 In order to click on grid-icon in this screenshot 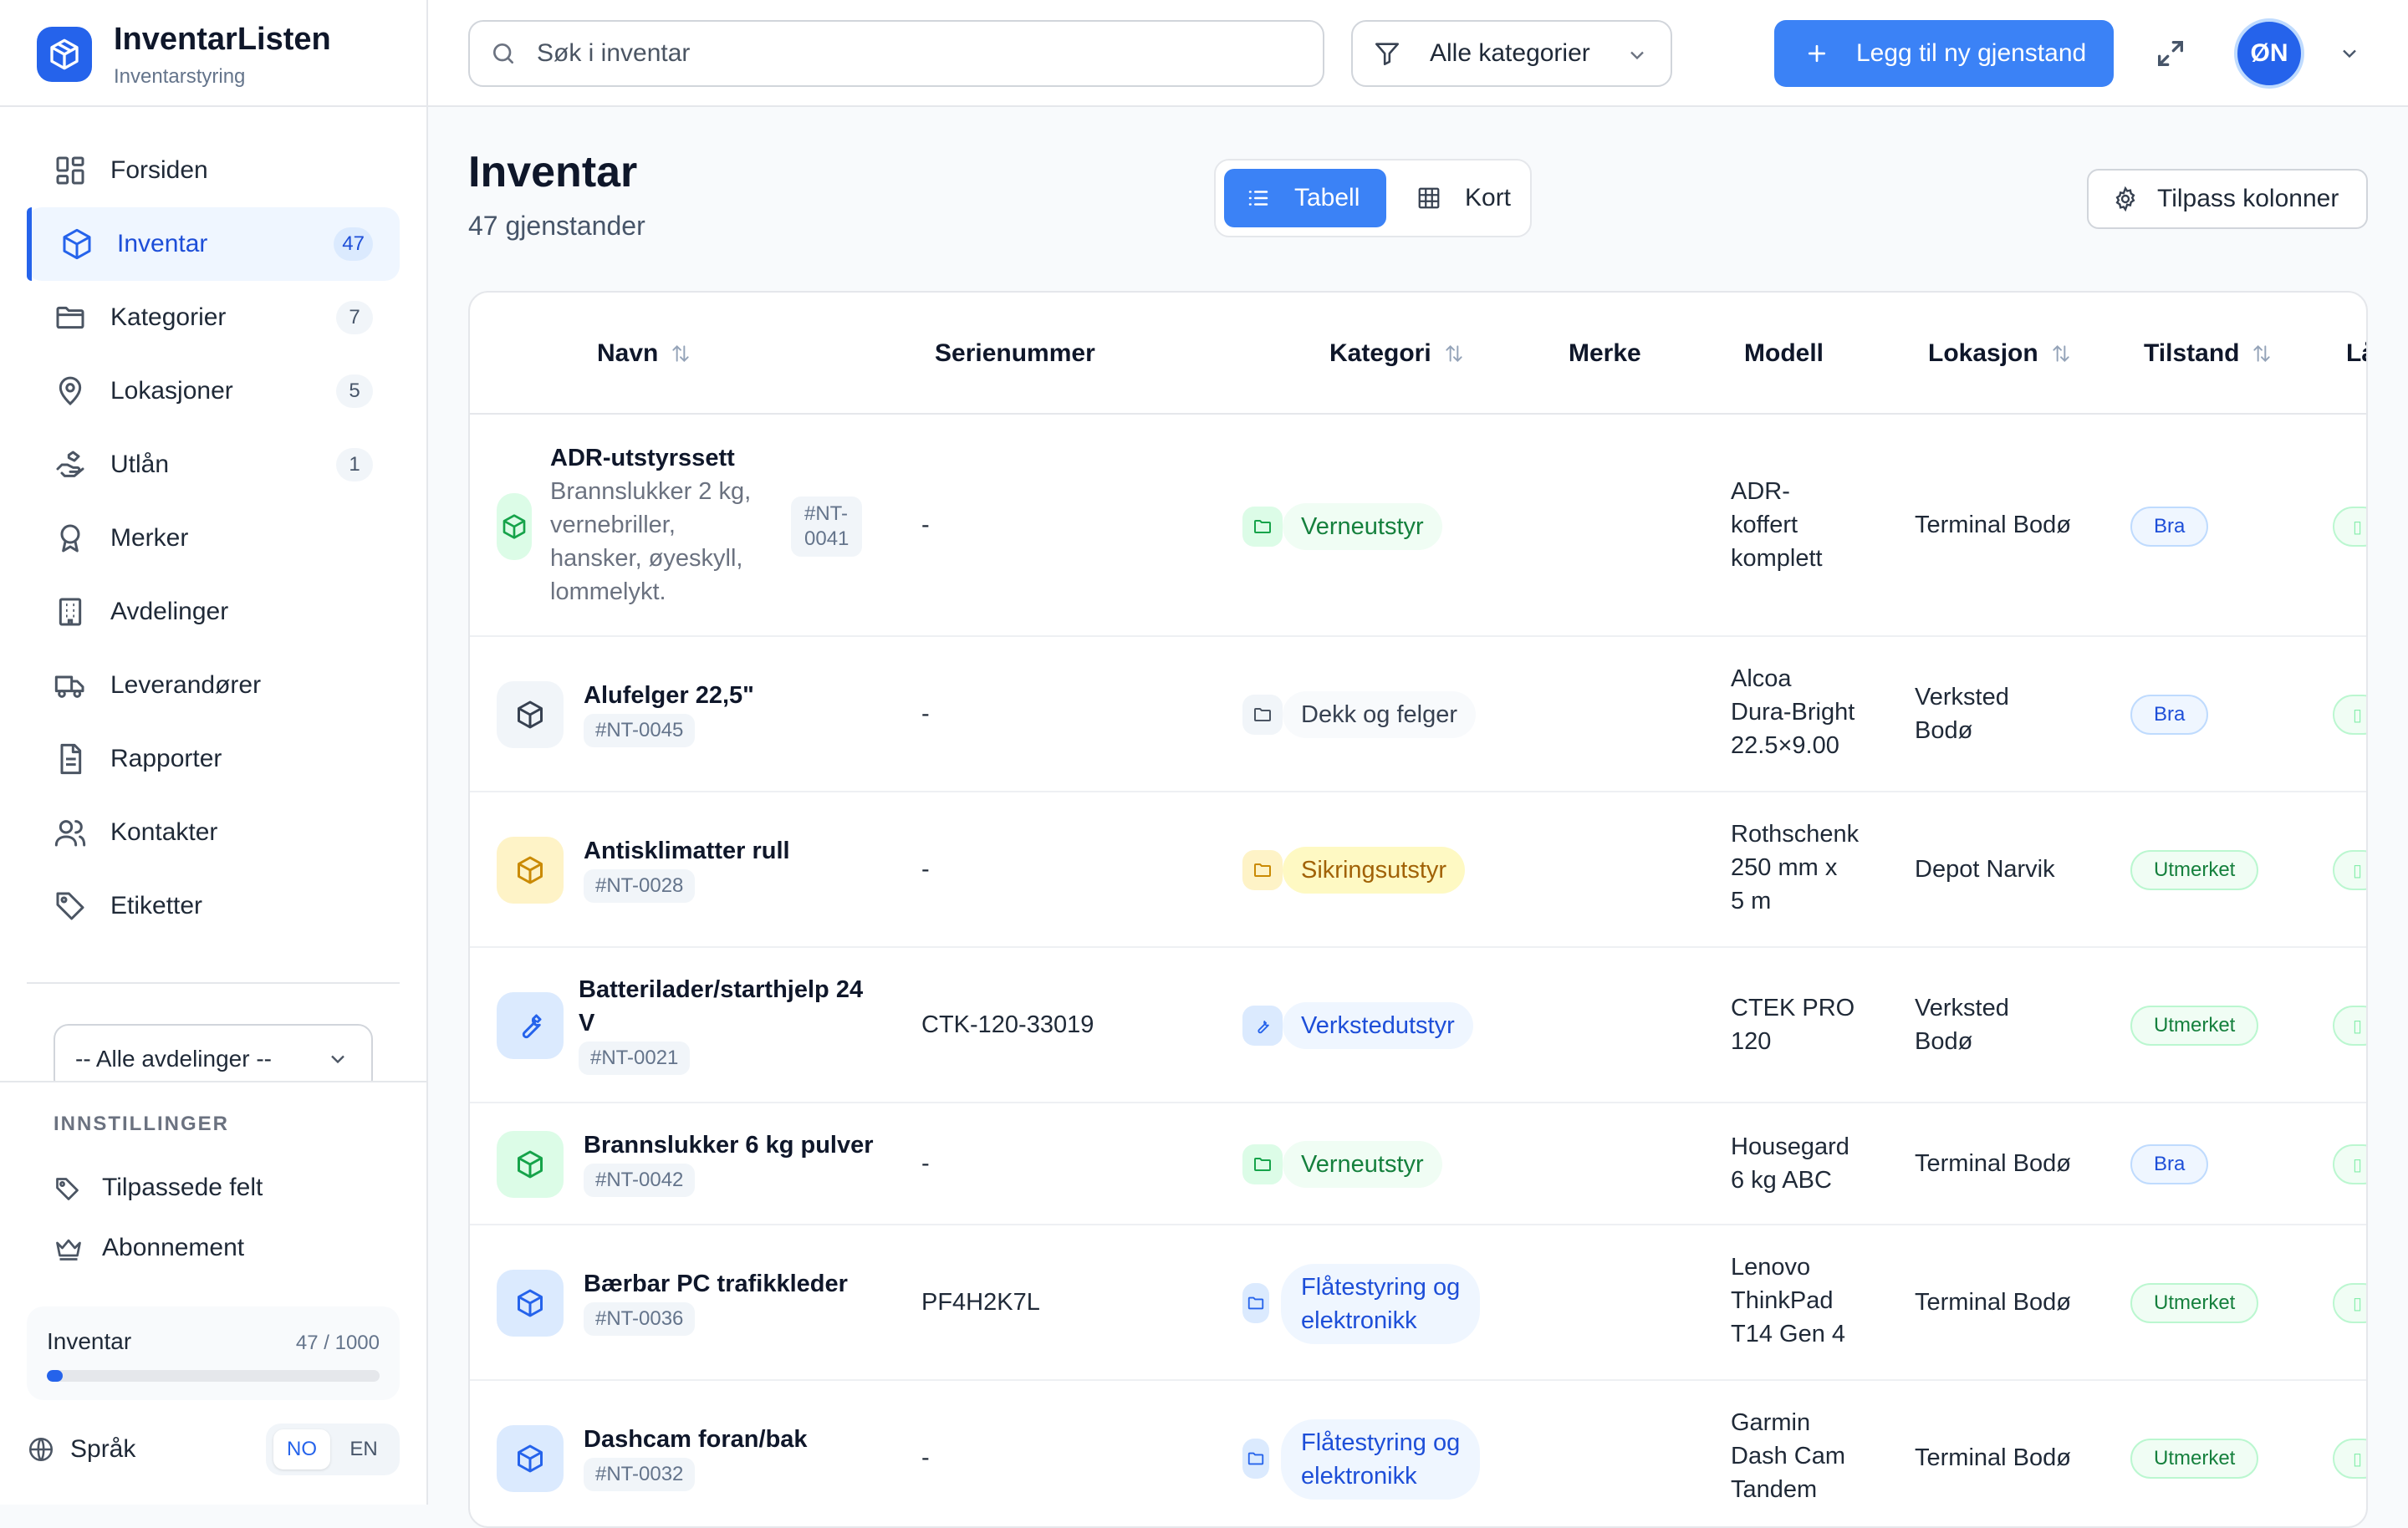, I will do `click(1429, 198)`.